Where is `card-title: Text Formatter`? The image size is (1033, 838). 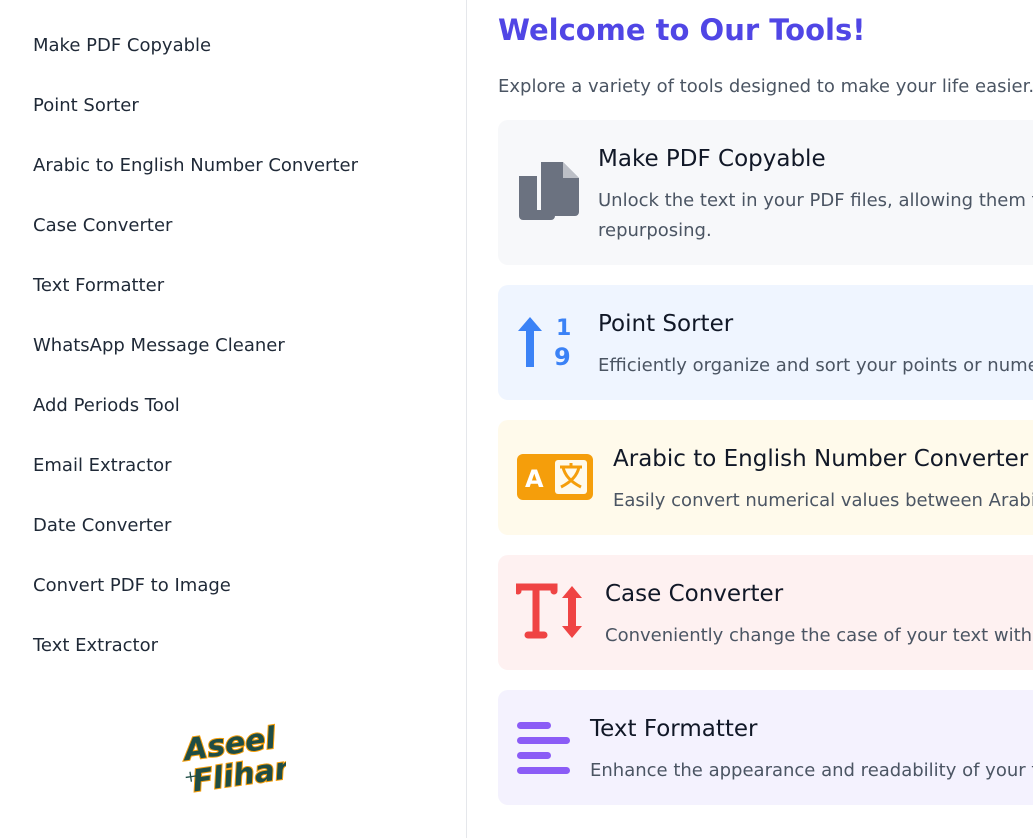 card-title: Text Formatter is located at coordinates (674, 729).